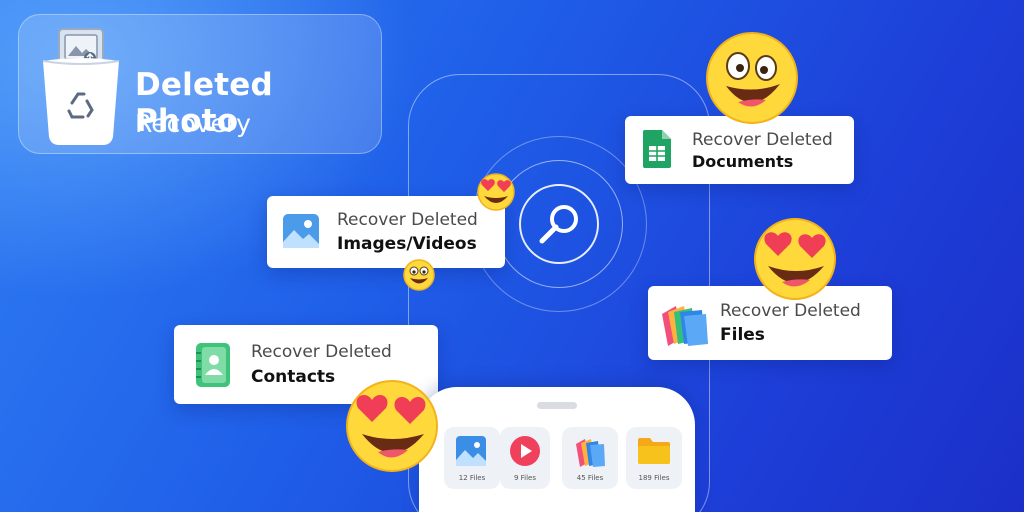  I want to click on files-tile: 45 Files, so click(590, 458).